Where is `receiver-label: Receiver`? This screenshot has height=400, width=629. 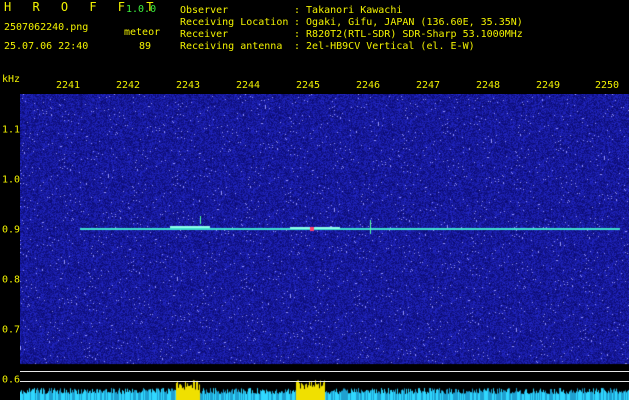 receiver-label: Receiver is located at coordinates (204, 34).